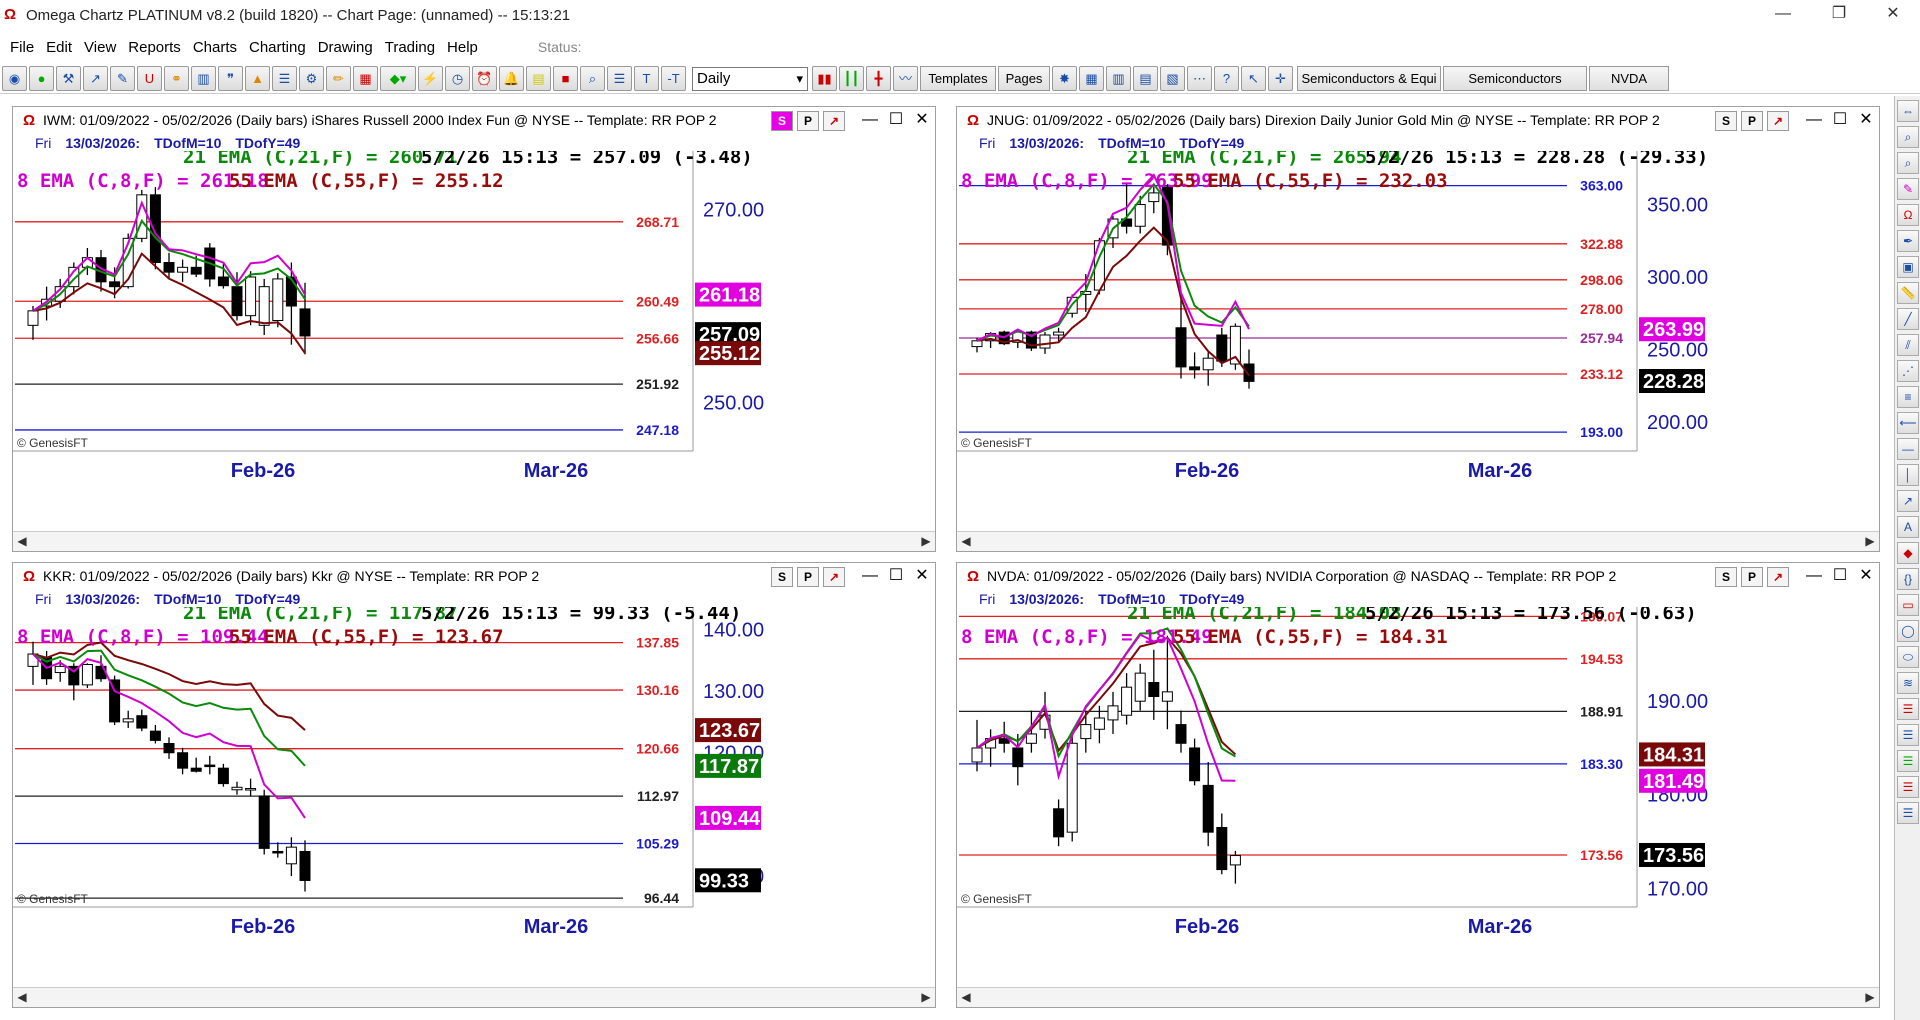 The image size is (1920, 1020). What do you see at coordinates (338, 78) in the screenshot?
I see `pencil-icon: ✏` at bounding box center [338, 78].